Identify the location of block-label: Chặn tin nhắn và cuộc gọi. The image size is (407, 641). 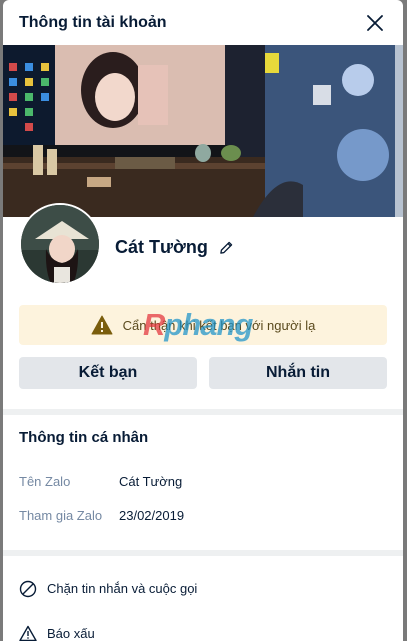
(122, 588).